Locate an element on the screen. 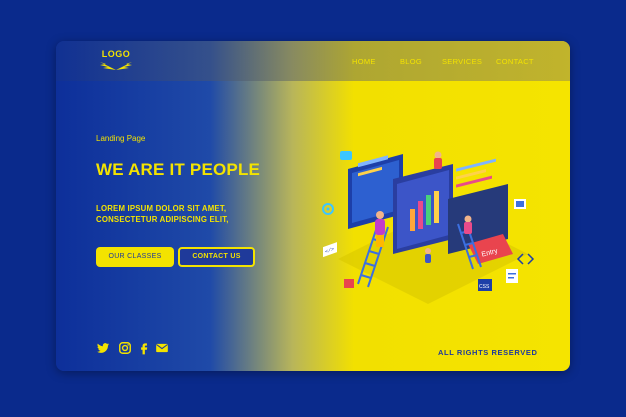 Image resolution: width=626 pixels, height=417 pixels. nav-contact: CONTACT is located at coordinates (515, 61).